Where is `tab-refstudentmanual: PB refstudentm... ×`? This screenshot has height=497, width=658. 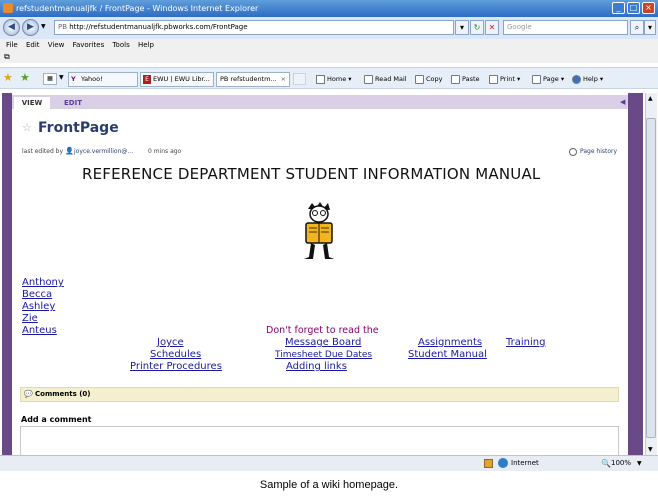
tab-refstudentmanual: PB refstudentm... × is located at coordinates (253, 79).